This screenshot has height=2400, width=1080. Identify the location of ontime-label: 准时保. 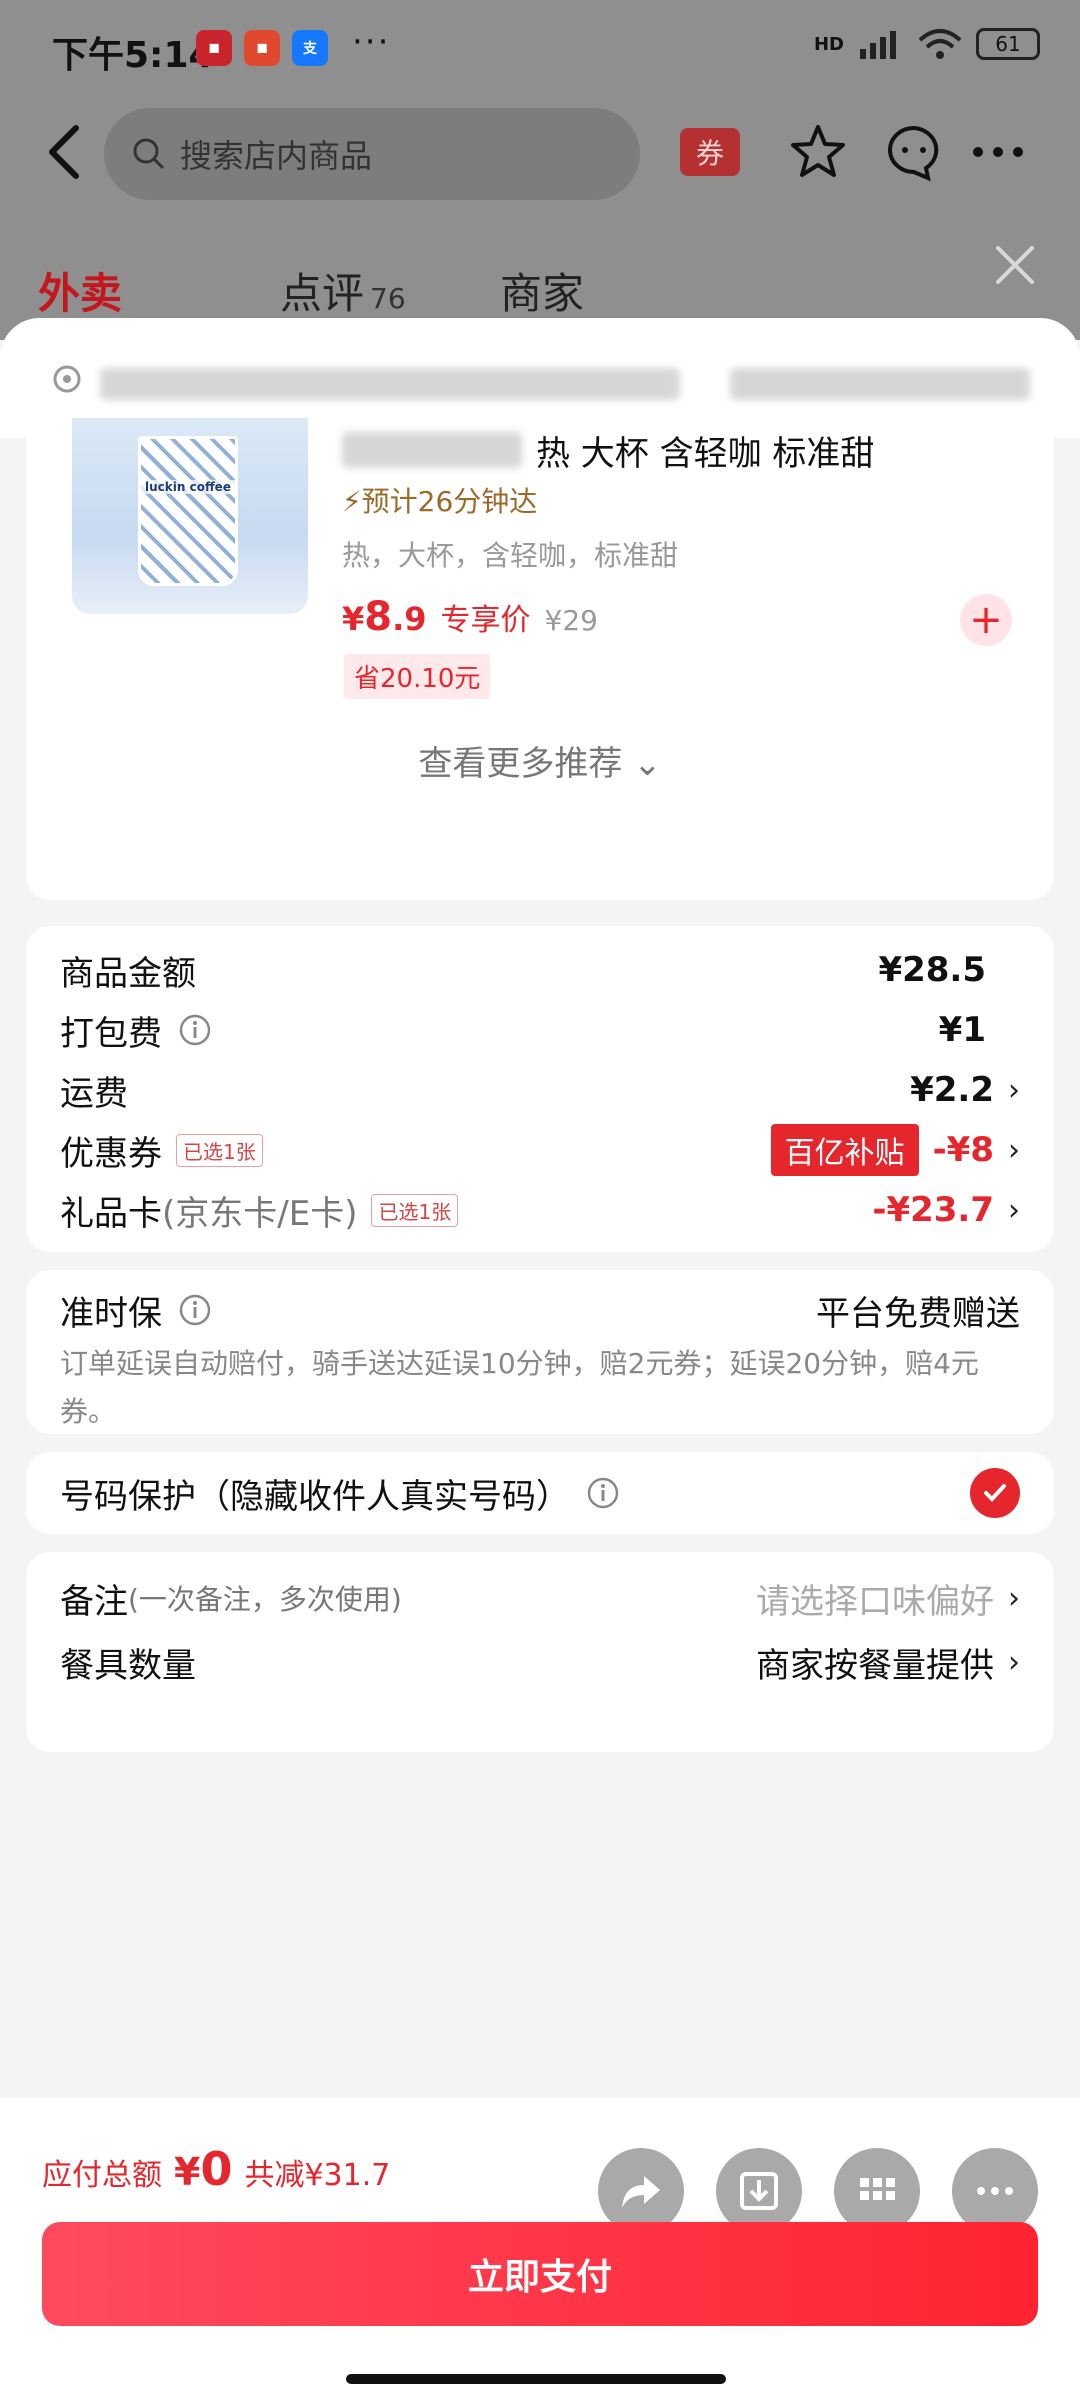
(111, 1313).